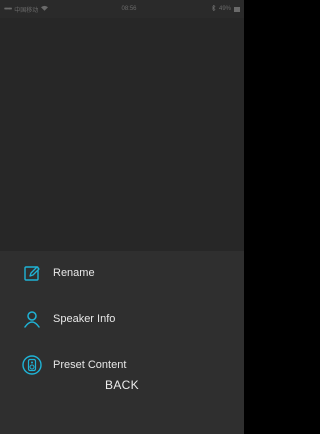 The height and width of the screenshot is (434, 320). What do you see at coordinates (122, 319) in the screenshot?
I see `menu-item-speaker-info: Speaker Info` at bounding box center [122, 319].